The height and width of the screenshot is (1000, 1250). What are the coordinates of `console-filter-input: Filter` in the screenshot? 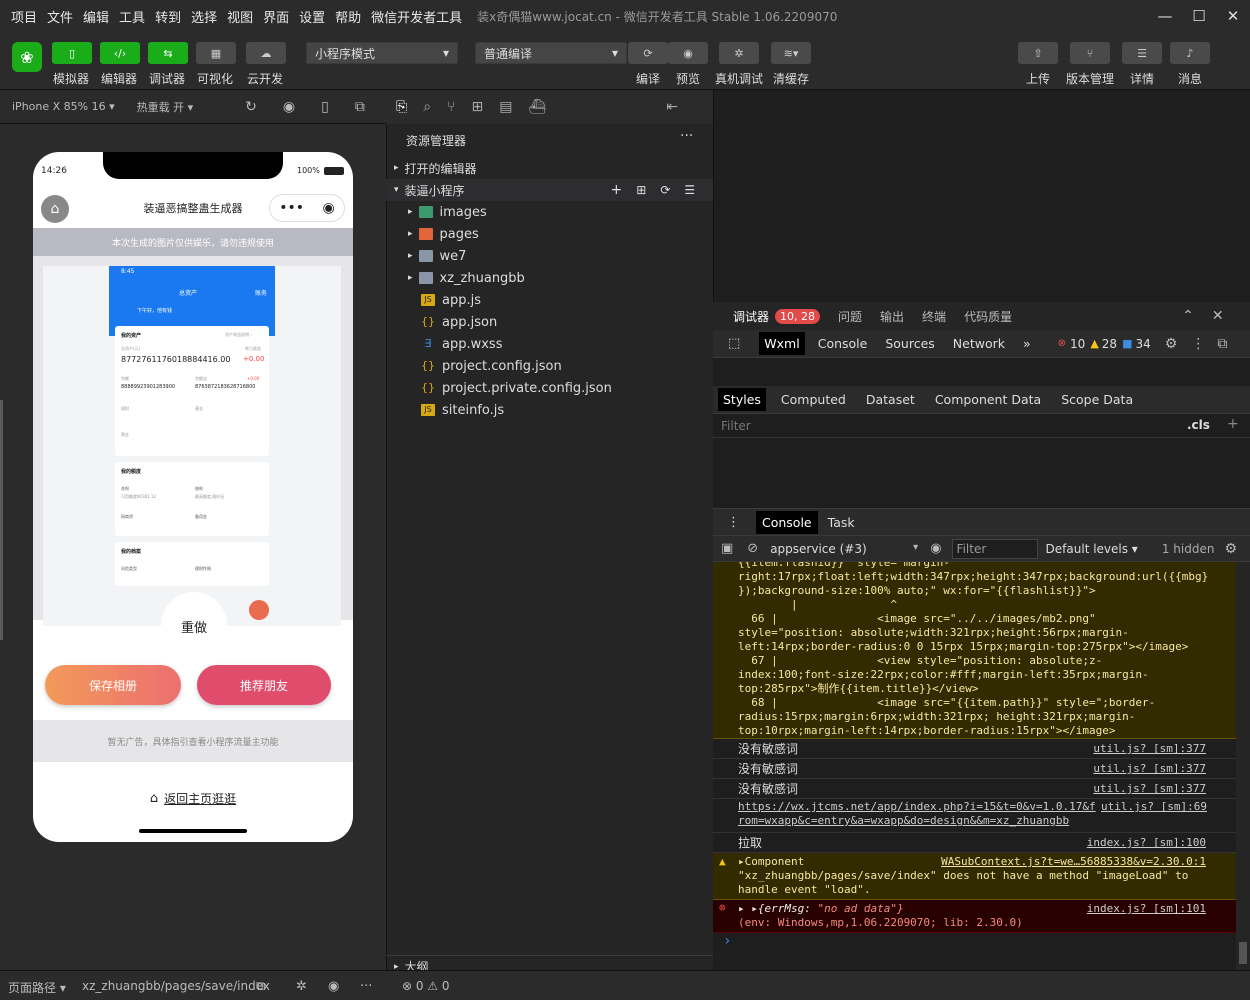 It's located at (994, 548).